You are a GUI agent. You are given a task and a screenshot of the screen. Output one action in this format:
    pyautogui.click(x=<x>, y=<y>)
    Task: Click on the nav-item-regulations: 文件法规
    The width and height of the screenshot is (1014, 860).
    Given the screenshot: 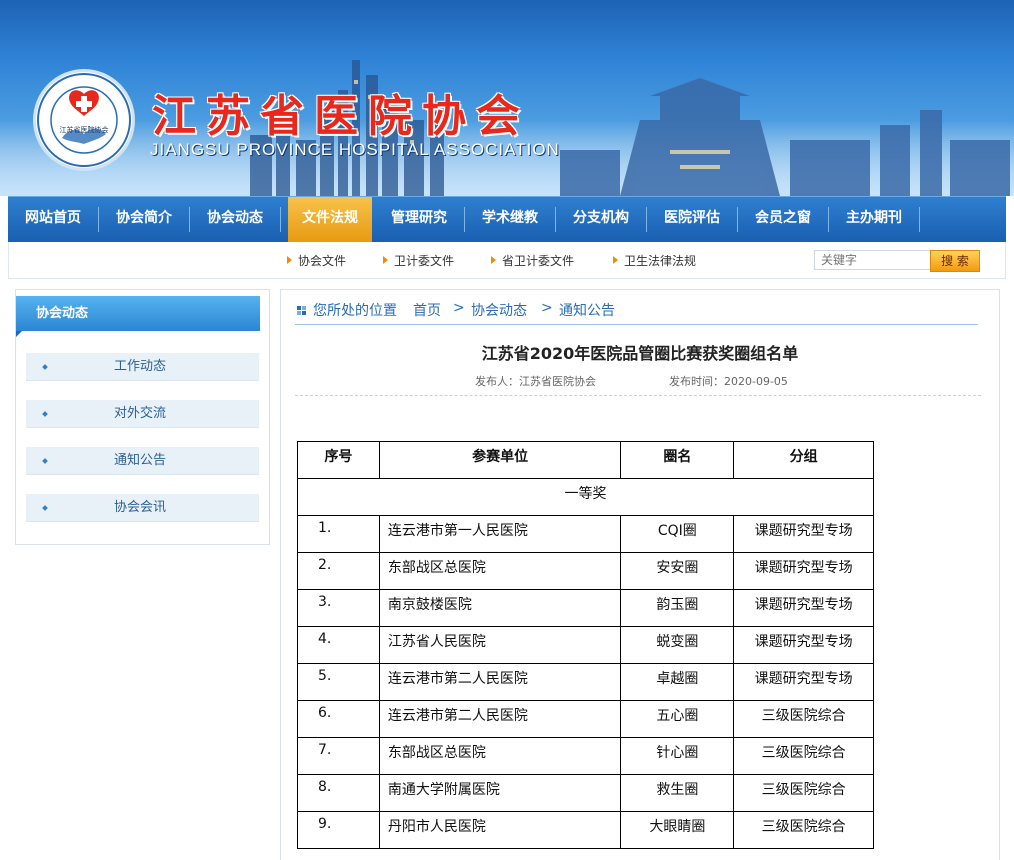 What is the action you would take?
    pyautogui.click(x=330, y=219)
    